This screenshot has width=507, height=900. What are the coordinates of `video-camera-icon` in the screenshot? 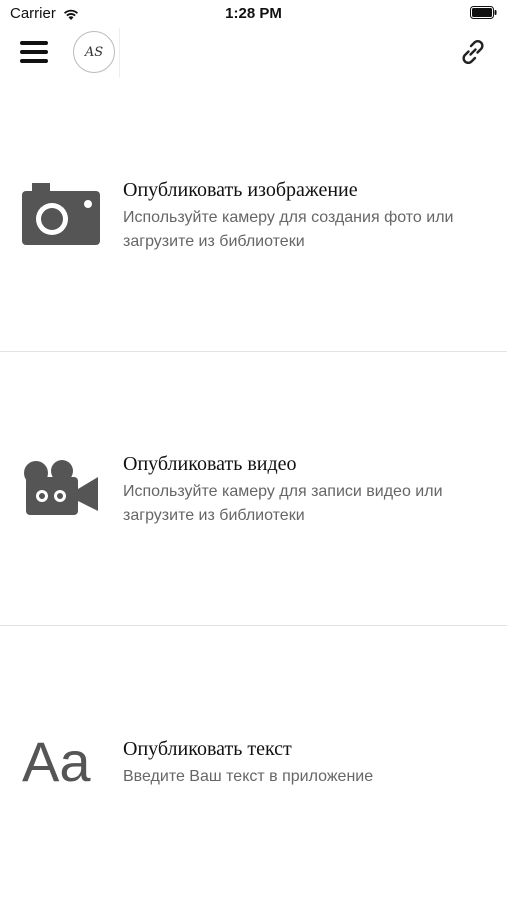 It's located at (61, 487).